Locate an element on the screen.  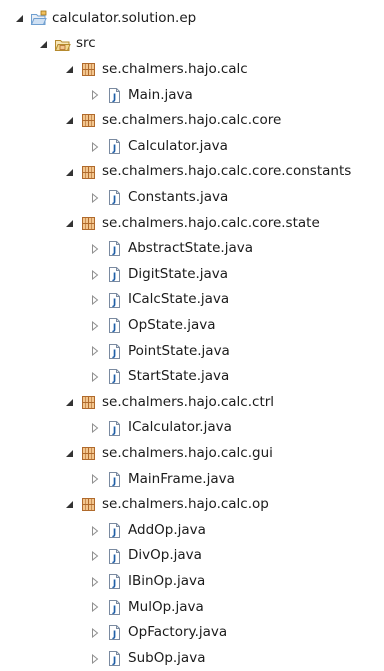
tree-item-java-file: J OpState.java is located at coordinates (152, 325).